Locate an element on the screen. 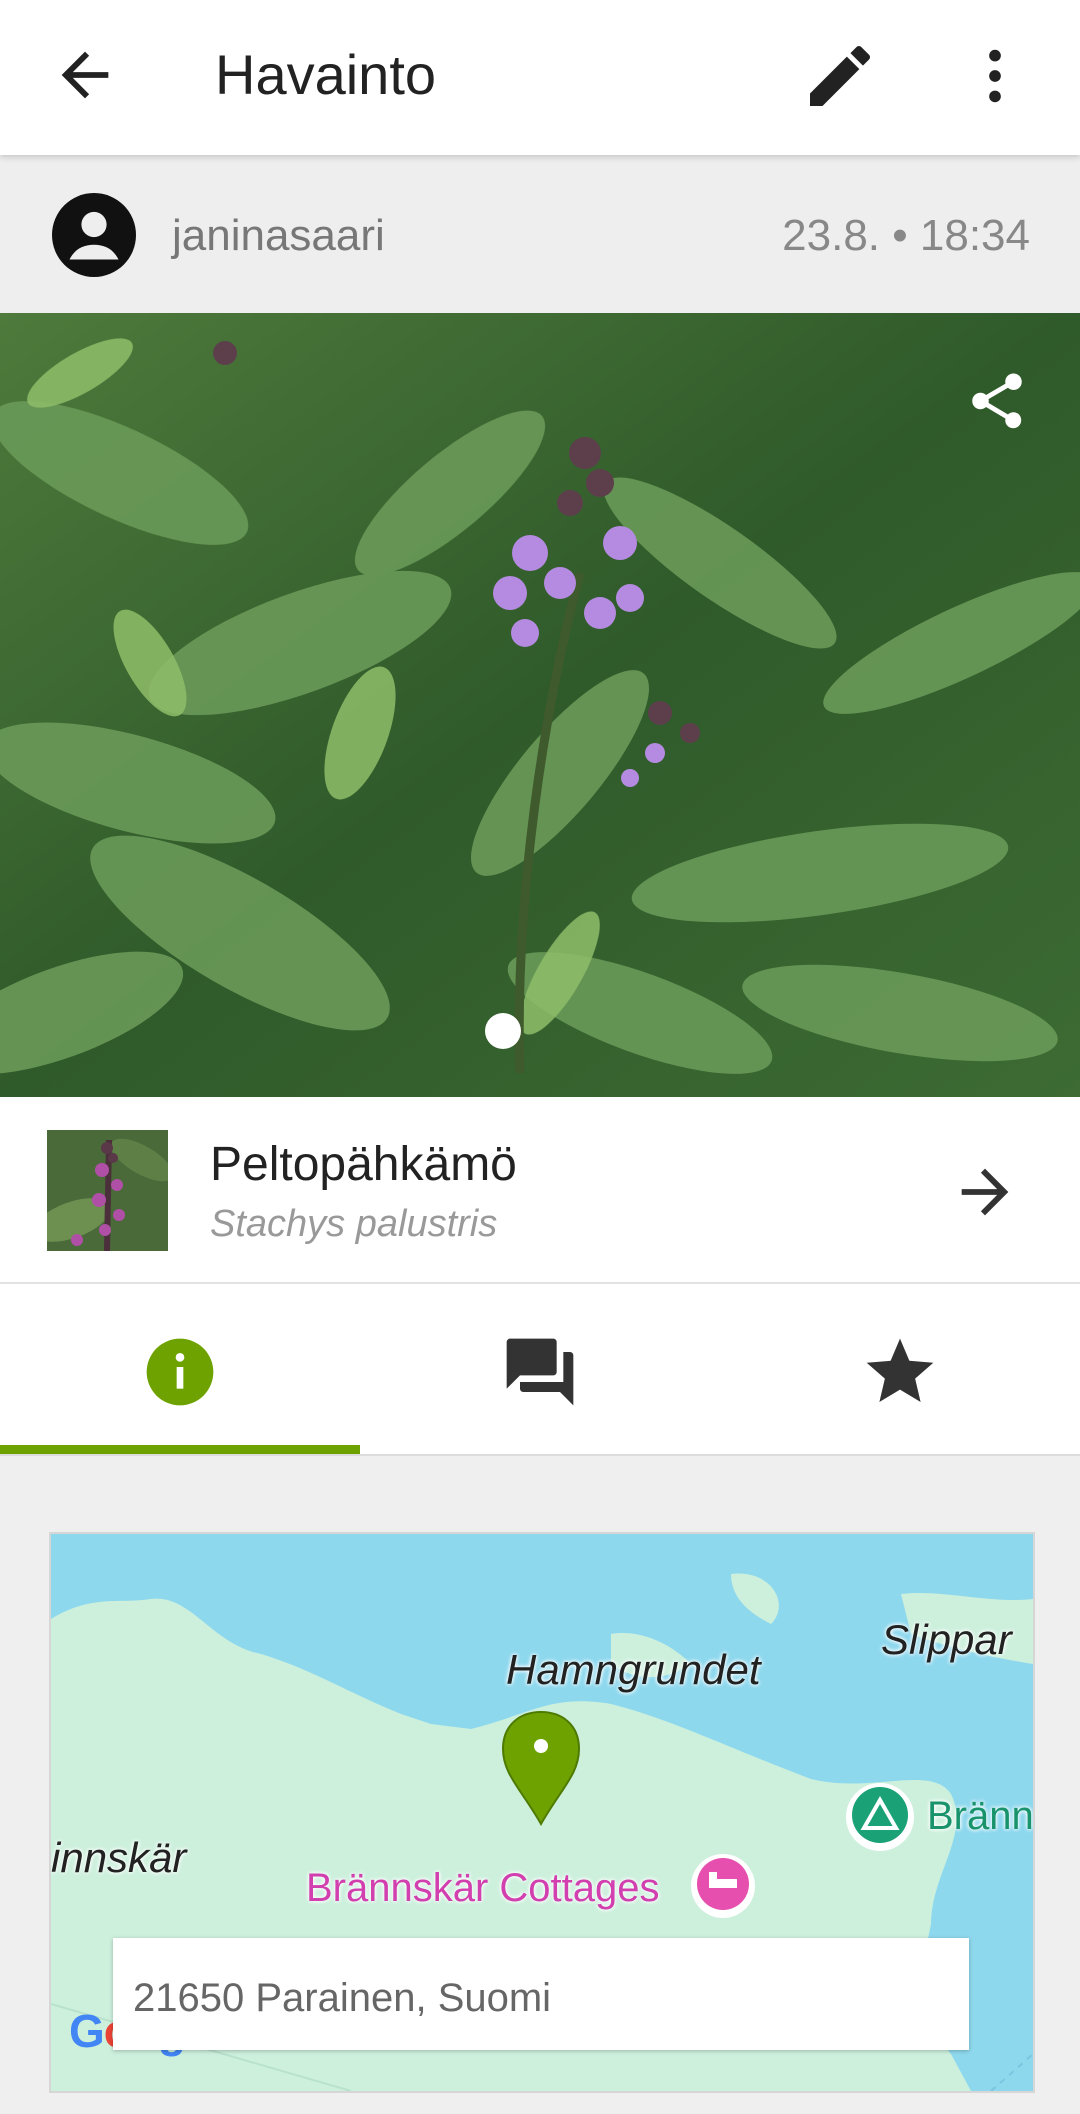  tab-info is located at coordinates (180, 1369).